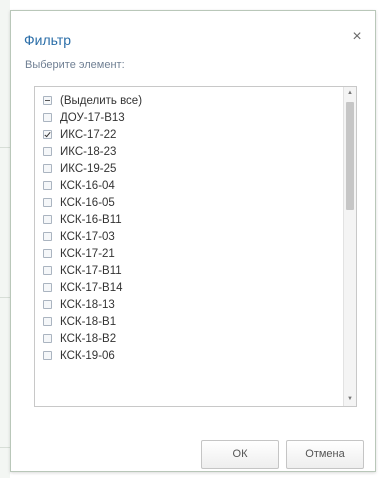  Describe the element at coordinates (350, 399) in the screenshot. I see `scroll-down-arrow-icon: ▼` at that location.